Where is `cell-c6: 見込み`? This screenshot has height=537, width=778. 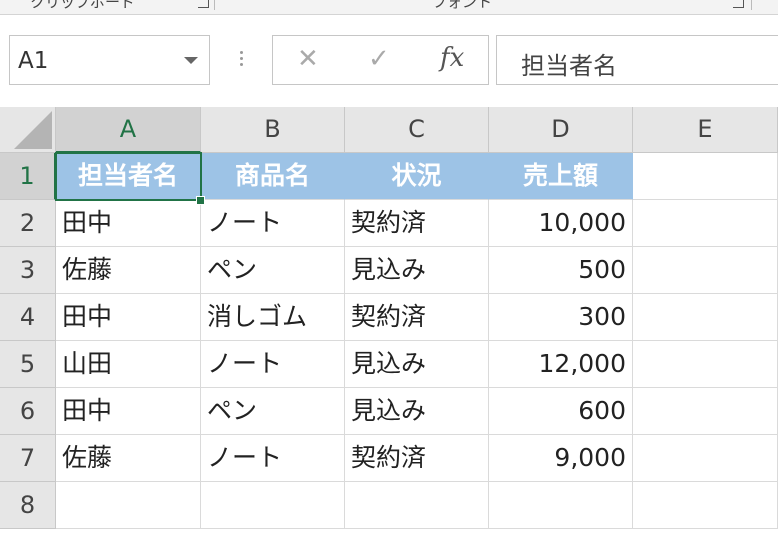 cell-c6: 見込み is located at coordinates (417, 411).